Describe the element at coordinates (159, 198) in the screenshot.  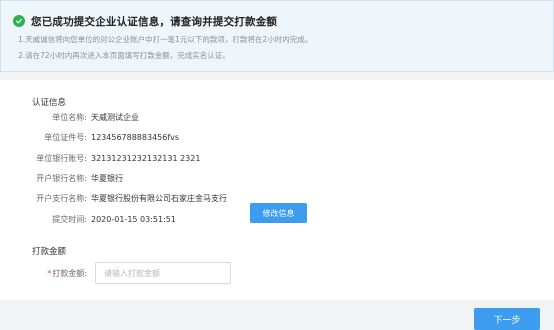
I see `field-value: 华夏银行股份有限公司石家庄金马支行` at that location.